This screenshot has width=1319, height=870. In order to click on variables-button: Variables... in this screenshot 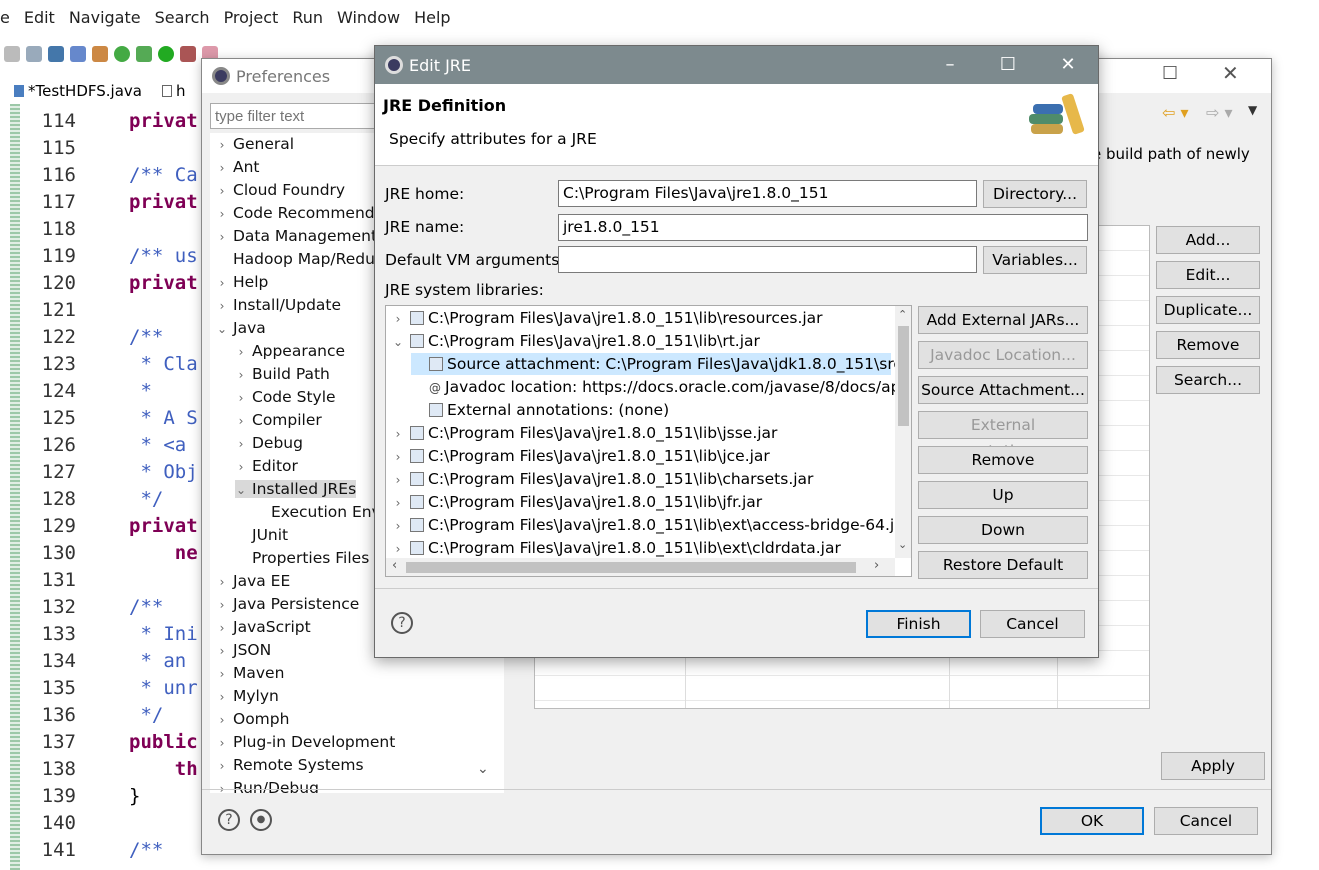, I will do `click(1035, 260)`.